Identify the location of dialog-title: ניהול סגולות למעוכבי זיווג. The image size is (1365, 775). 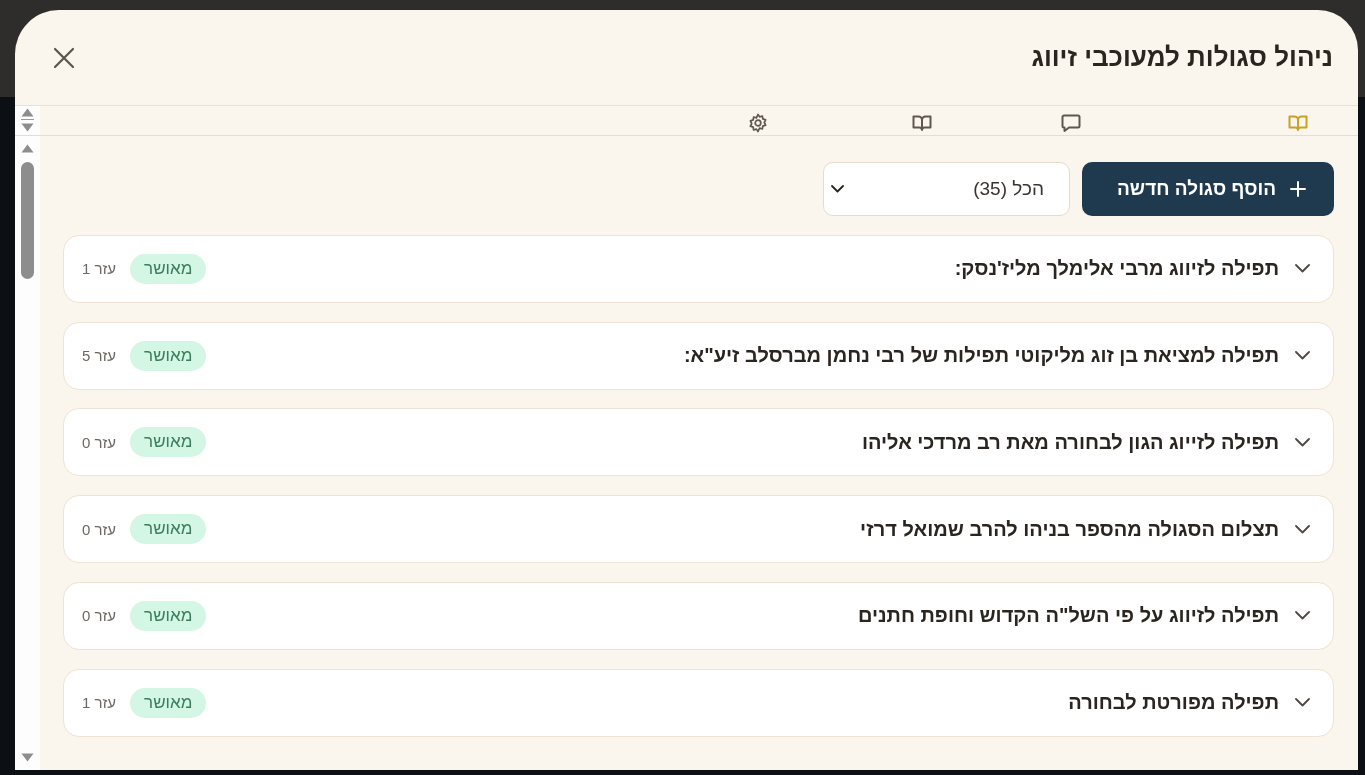
(1182, 57).